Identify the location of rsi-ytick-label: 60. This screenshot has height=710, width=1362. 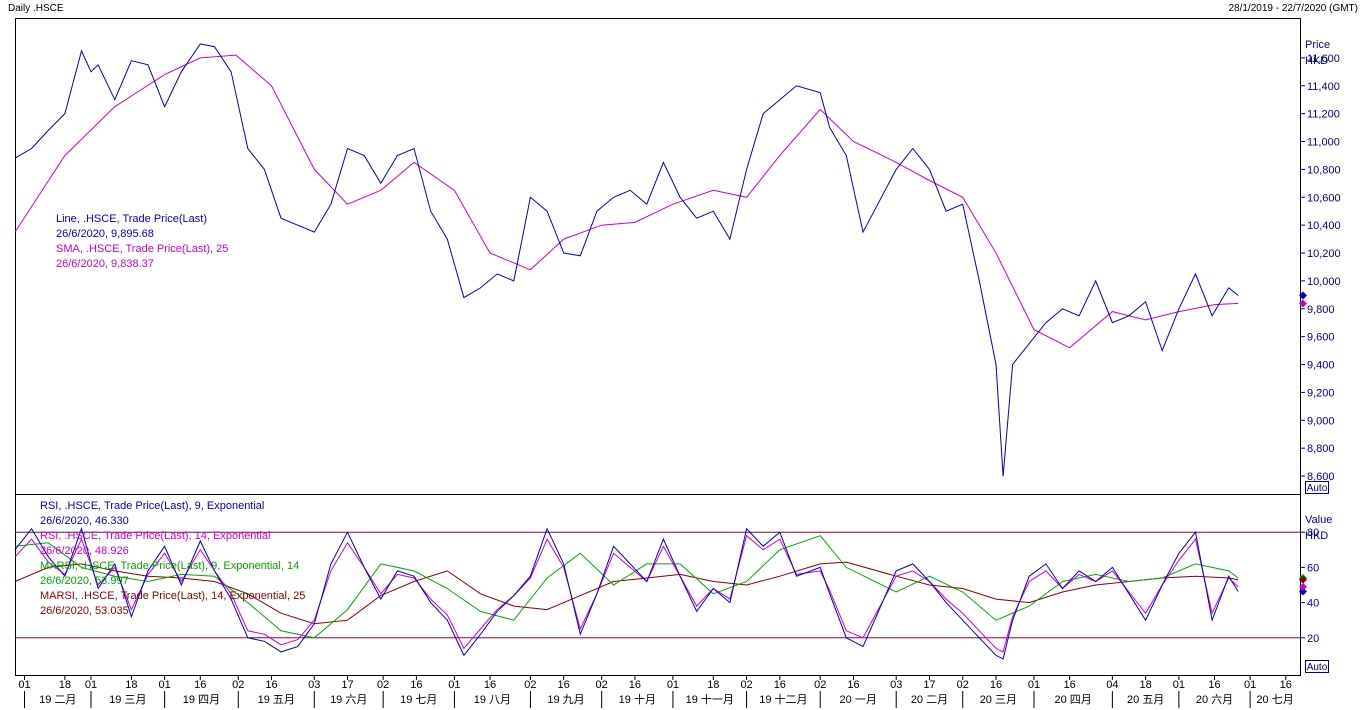
(1313, 568).